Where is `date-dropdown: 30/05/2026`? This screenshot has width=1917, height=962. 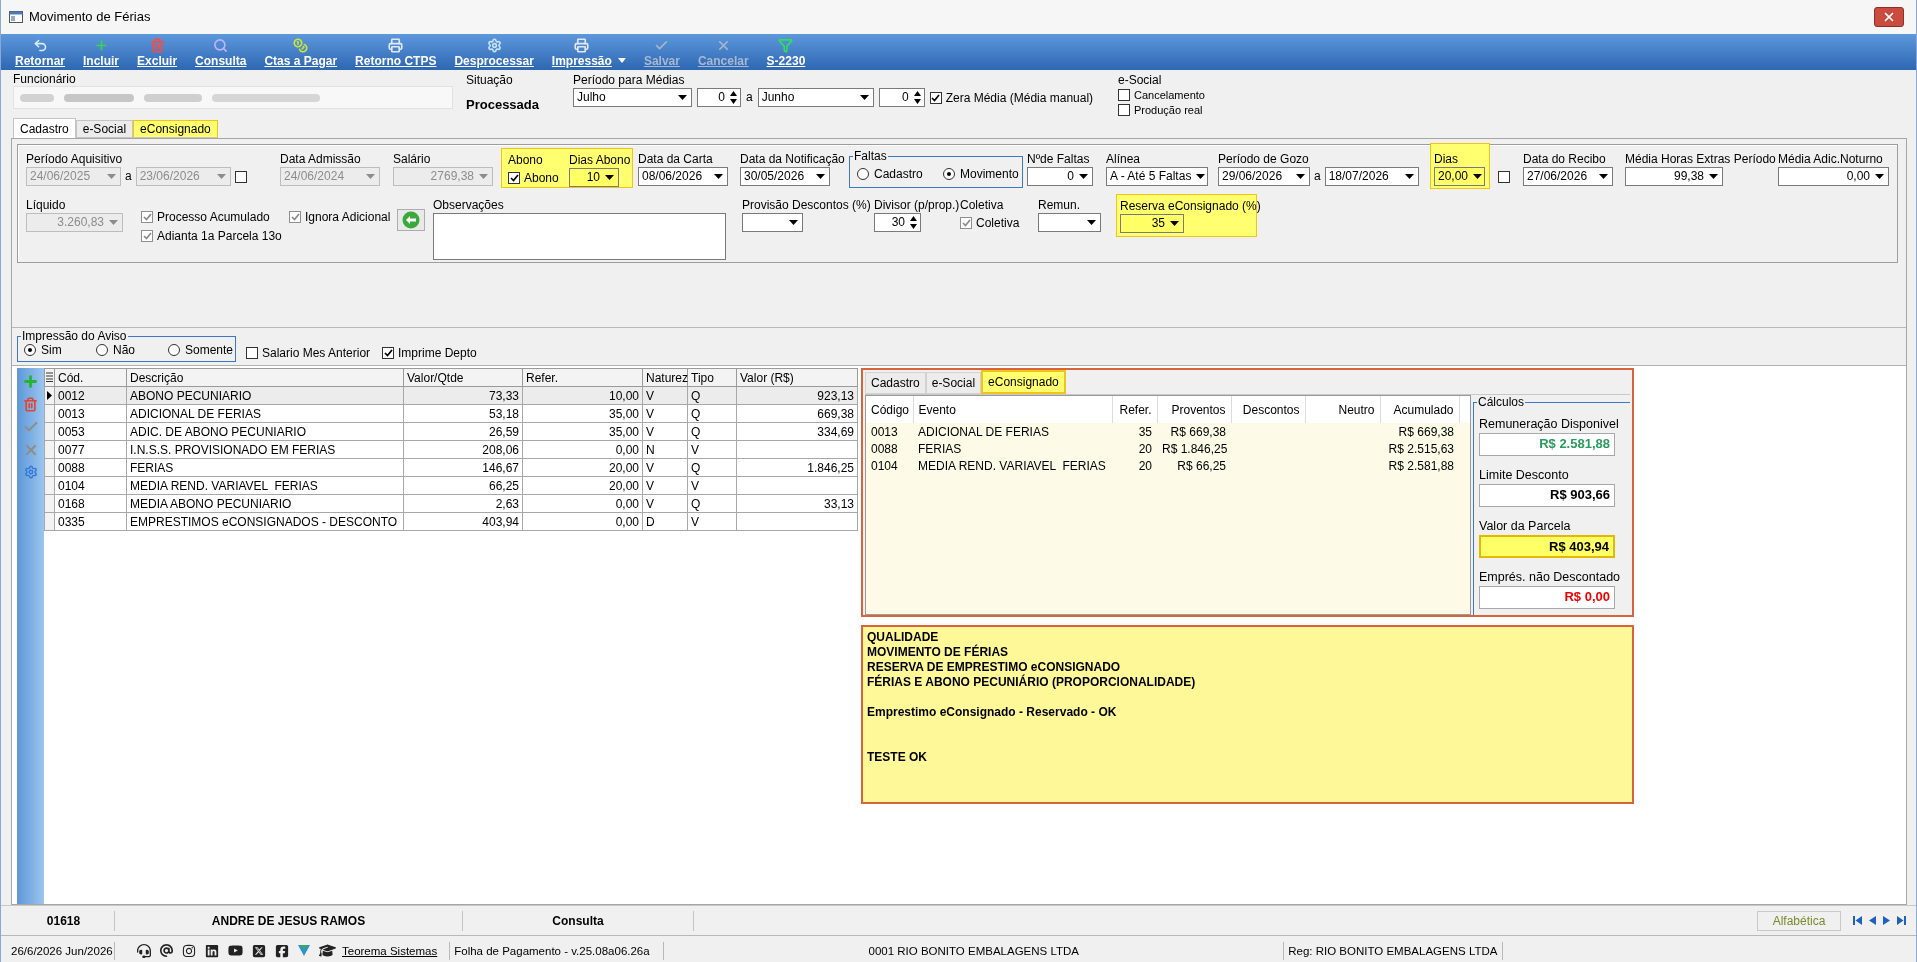 date-dropdown: 30/05/2026 is located at coordinates (785, 176).